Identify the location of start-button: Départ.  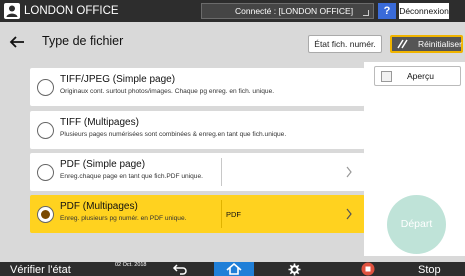
(416, 224).